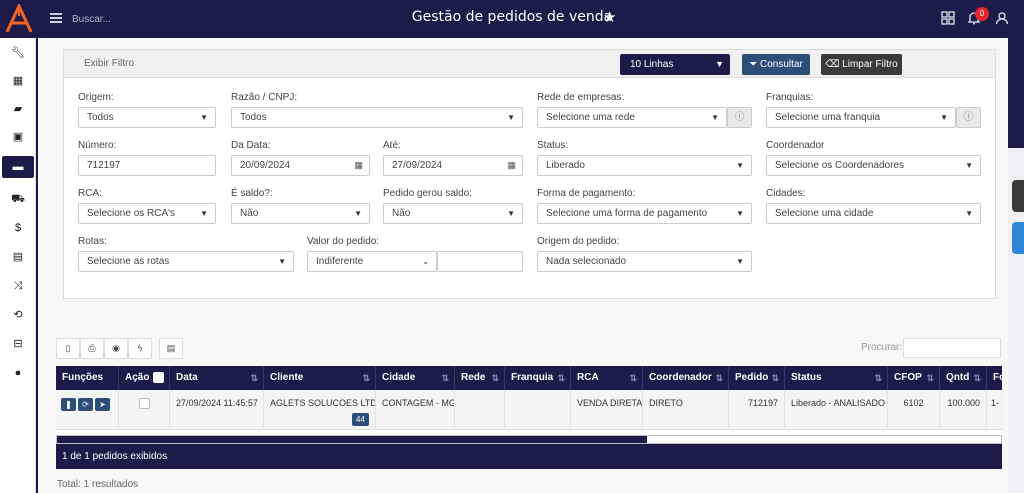 Image resolution: width=1024 pixels, height=493 pixels. What do you see at coordinates (644, 213) in the screenshot?
I see `forma-pagamento-select: Selecione uma forma de pagamento ▼` at bounding box center [644, 213].